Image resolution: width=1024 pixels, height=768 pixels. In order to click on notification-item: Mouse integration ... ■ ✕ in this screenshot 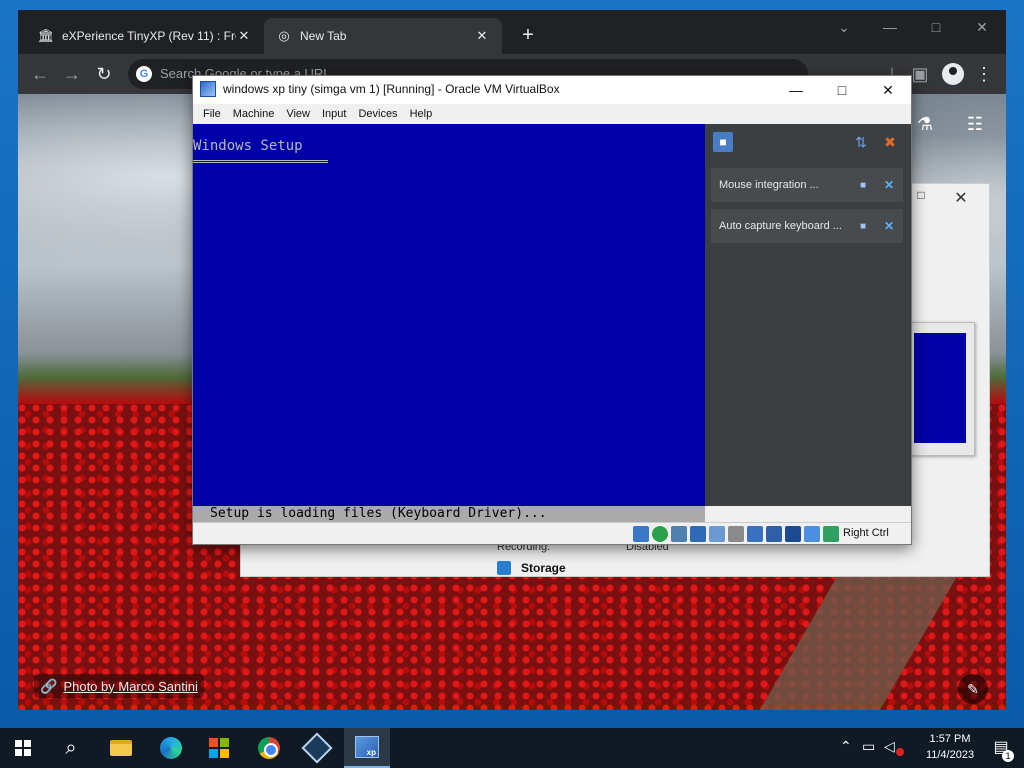, I will do `click(807, 185)`.